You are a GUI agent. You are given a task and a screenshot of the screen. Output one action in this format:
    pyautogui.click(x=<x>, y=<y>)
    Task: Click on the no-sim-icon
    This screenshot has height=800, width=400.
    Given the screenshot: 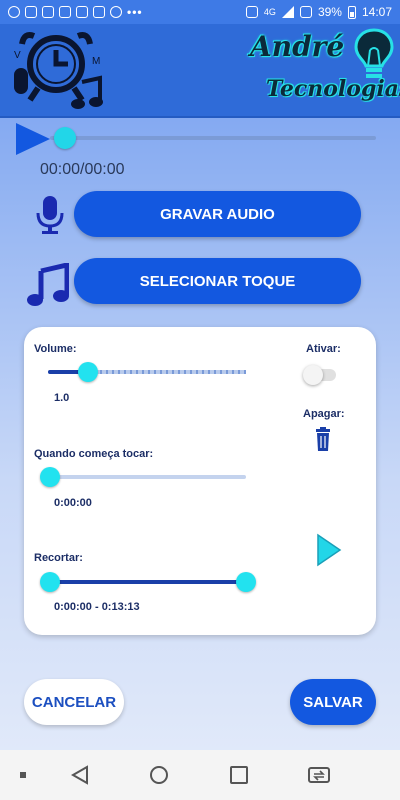 What is the action you would take?
    pyautogui.click(x=305, y=12)
    